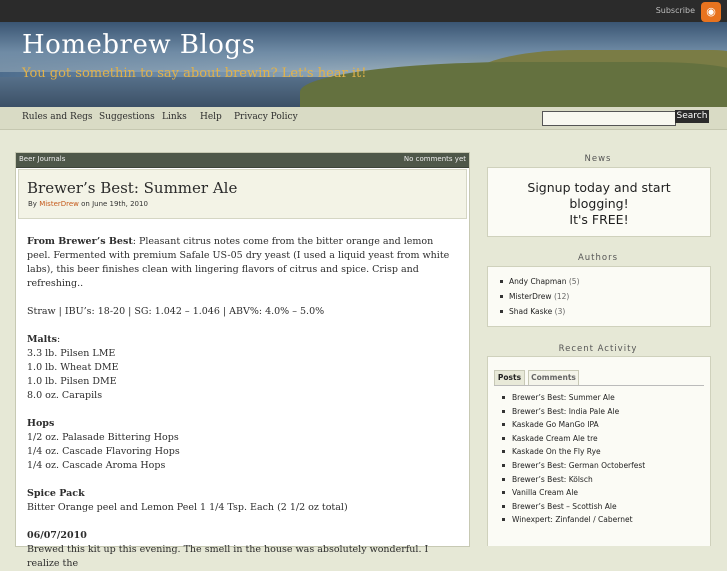  I want to click on post-author-link: MisterDrew, so click(59, 204).